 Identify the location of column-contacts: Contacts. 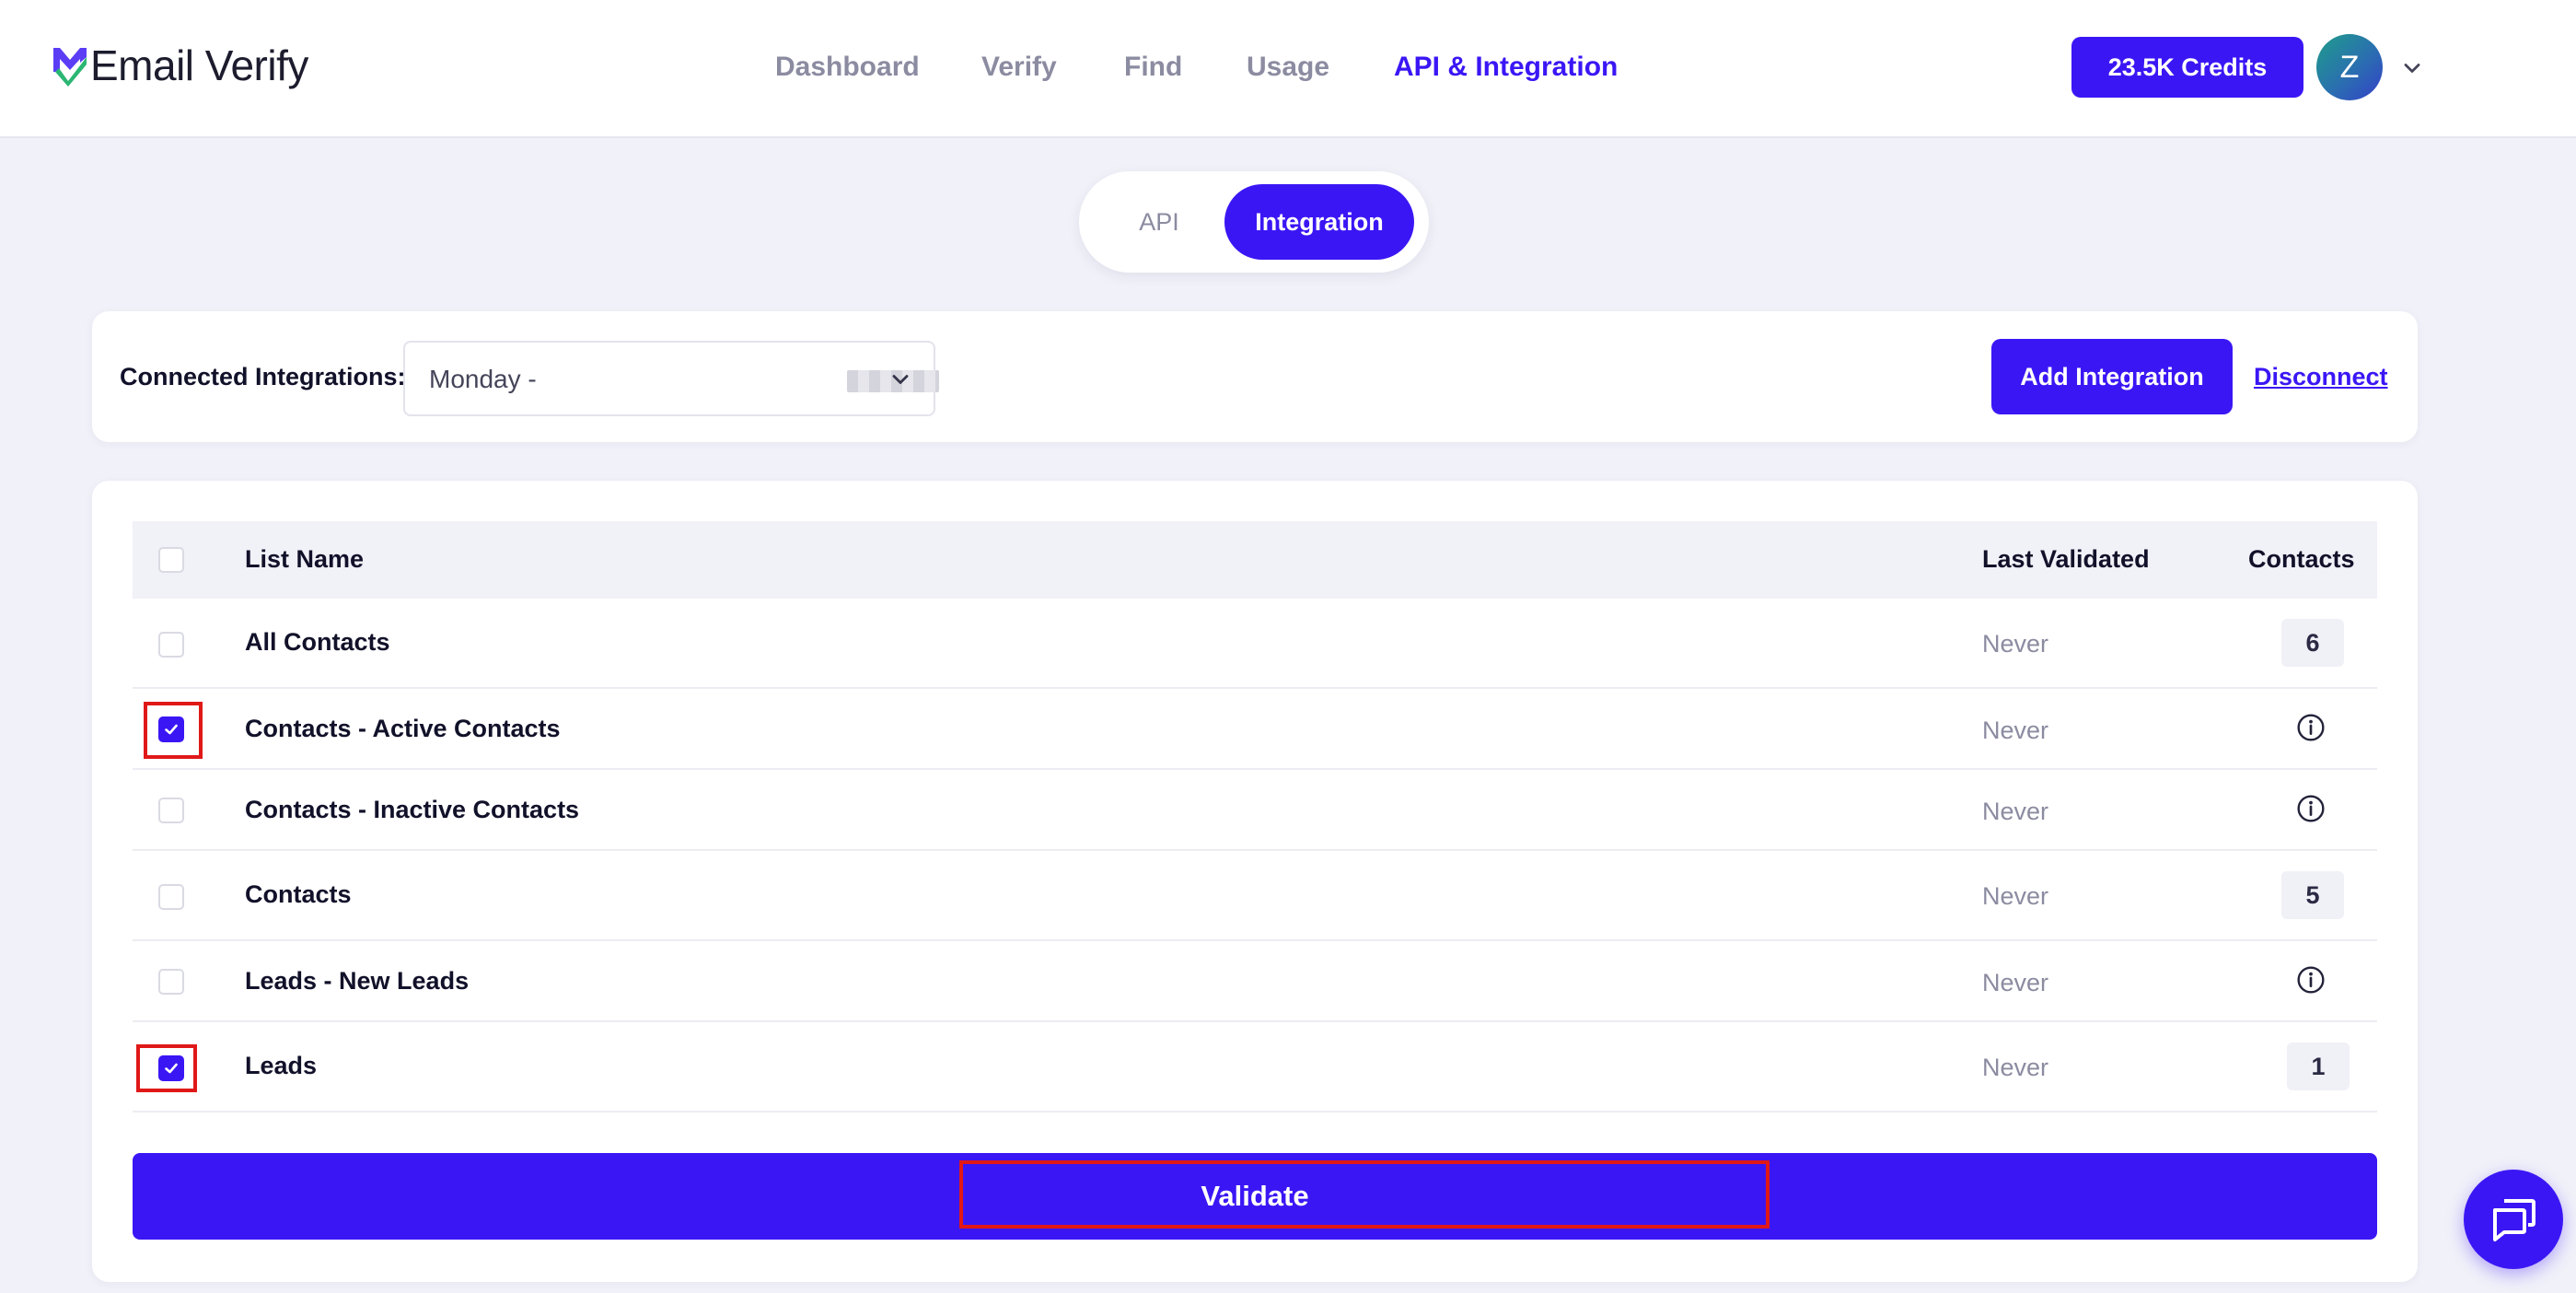
(2301, 559).